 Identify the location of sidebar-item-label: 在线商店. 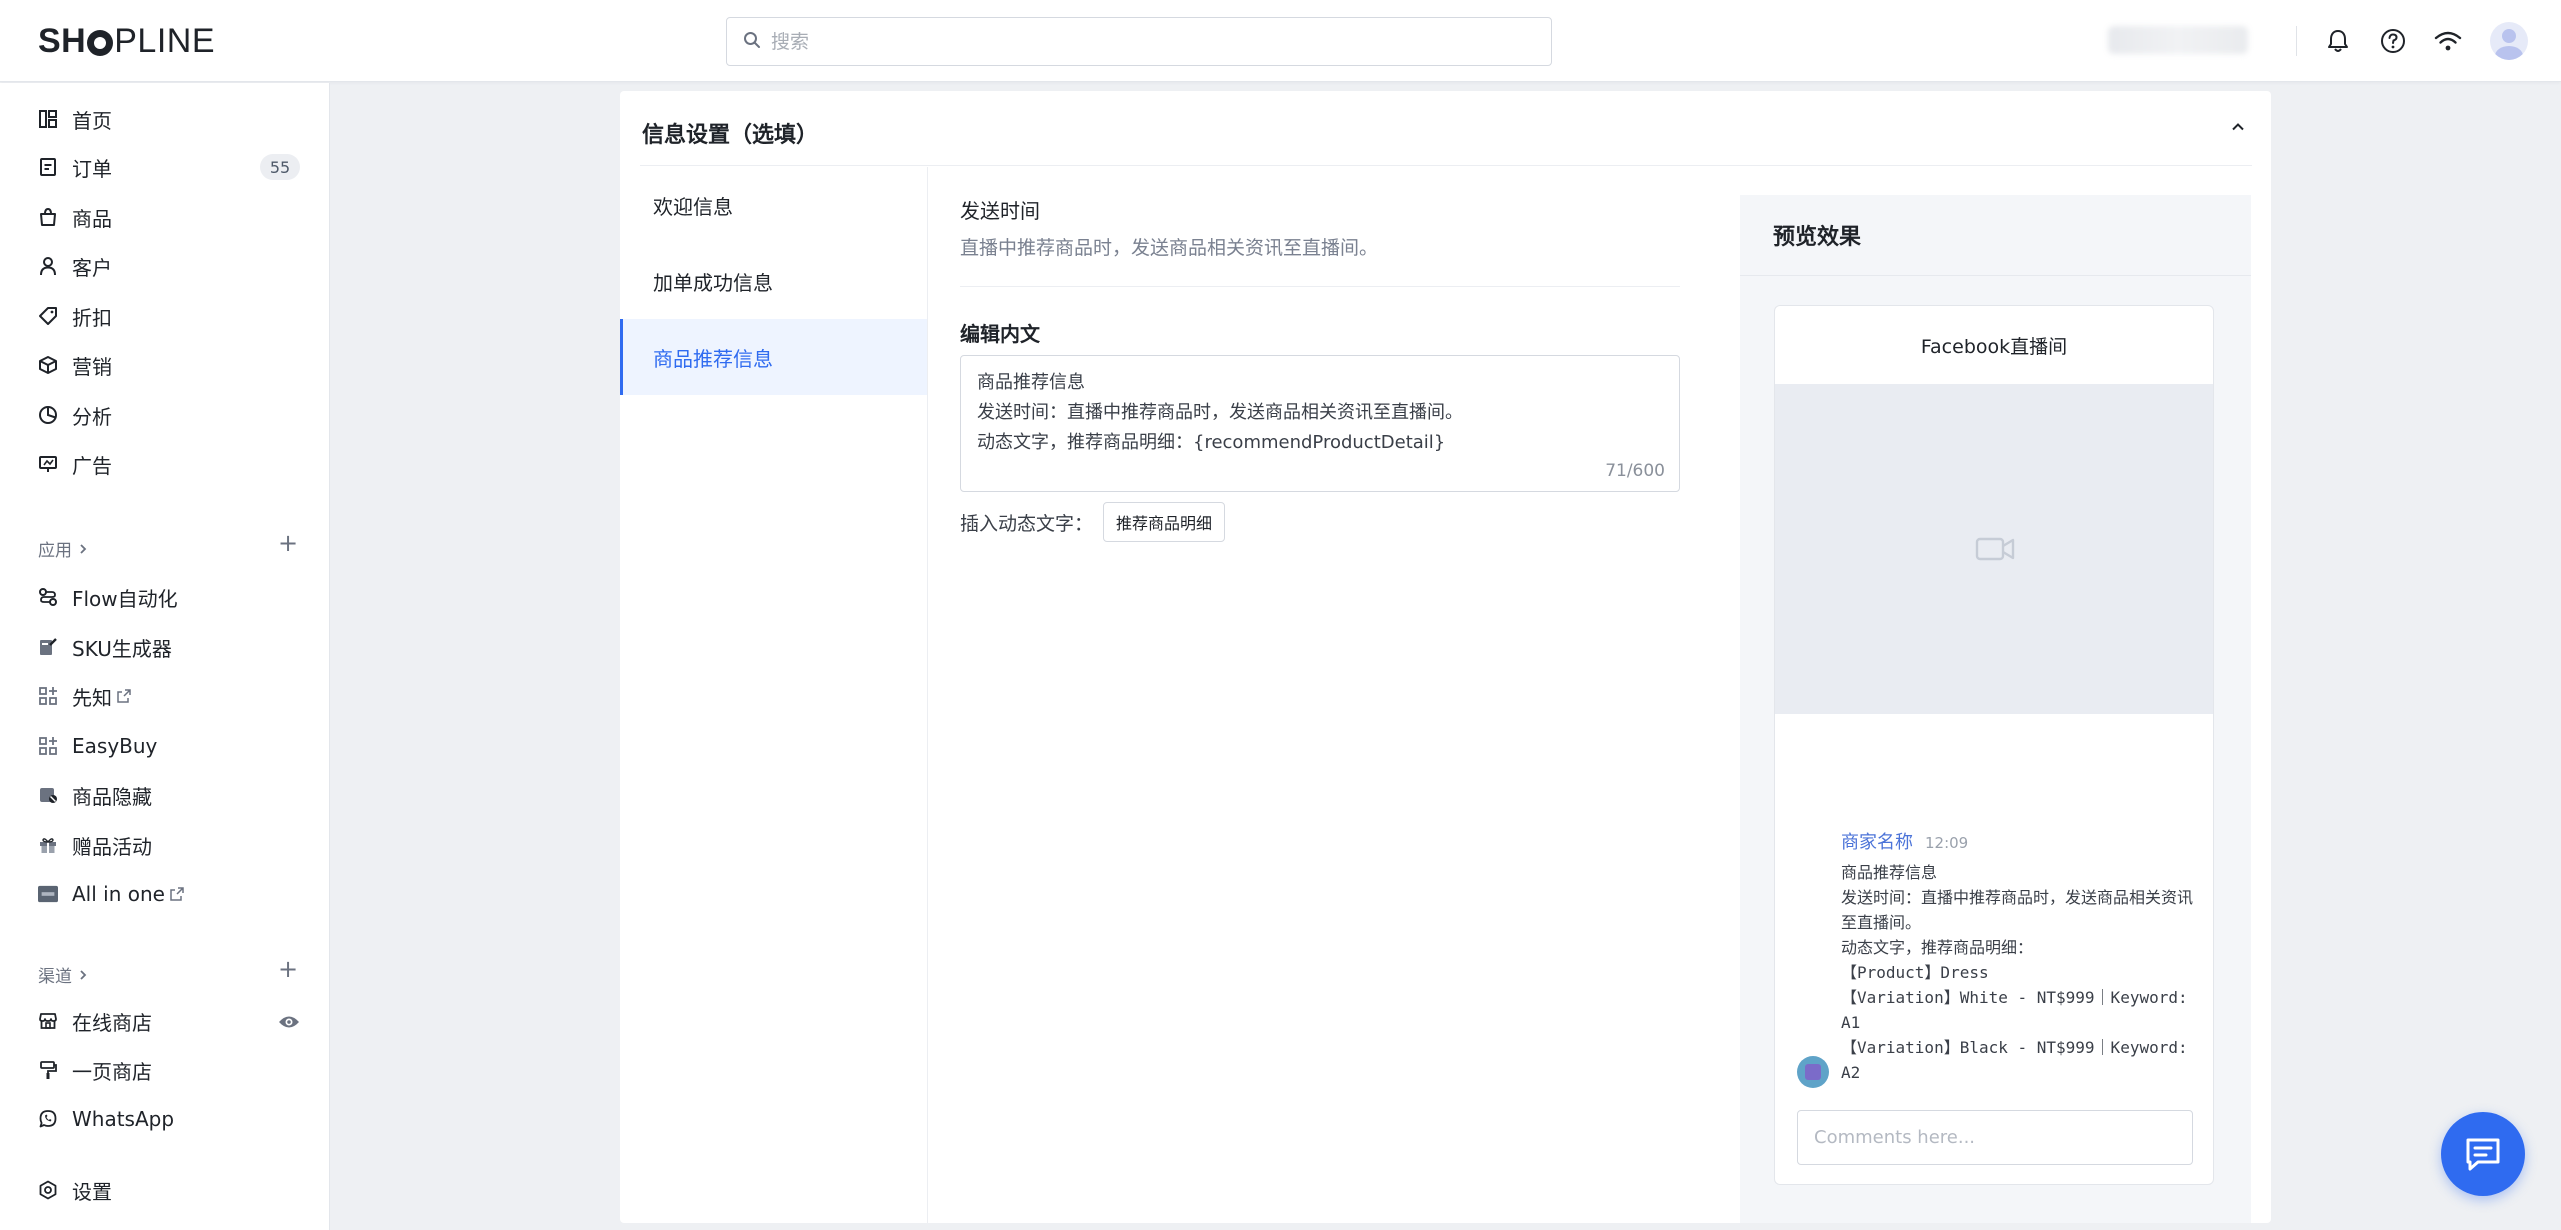
(112, 1022).